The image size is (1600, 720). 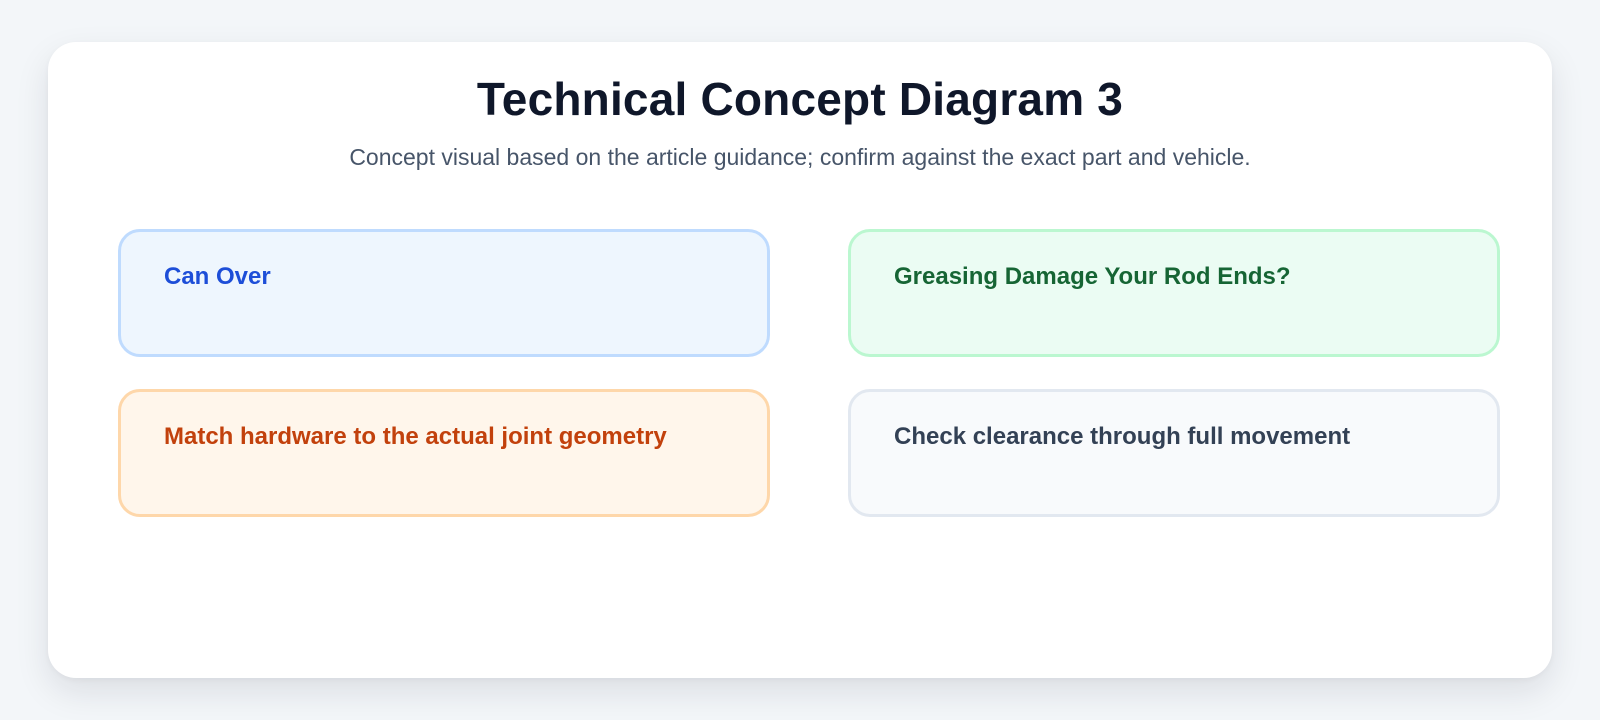 What do you see at coordinates (1122, 436) in the screenshot?
I see `concept-box-label: Check clearance through full movement` at bounding box center [1122, 436].